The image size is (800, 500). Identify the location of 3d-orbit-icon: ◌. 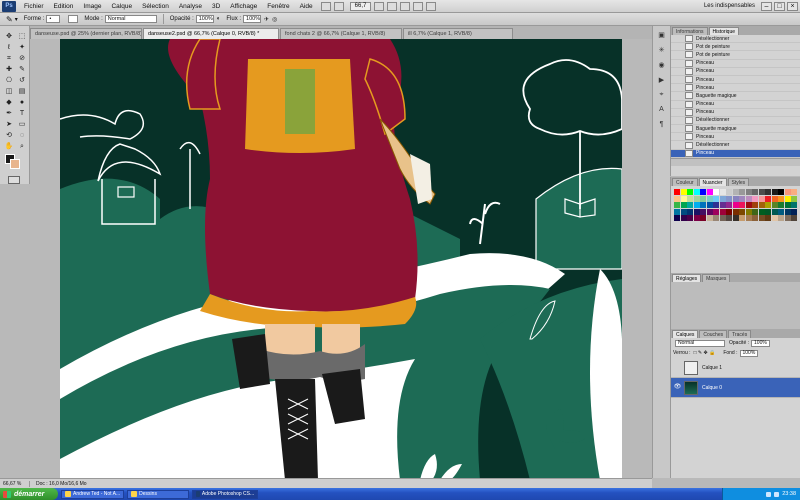
(22, 136).